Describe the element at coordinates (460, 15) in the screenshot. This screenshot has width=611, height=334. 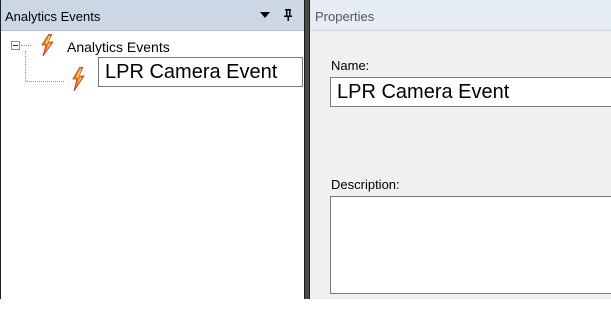
I see `properties-panel-header: Properties` at that location.